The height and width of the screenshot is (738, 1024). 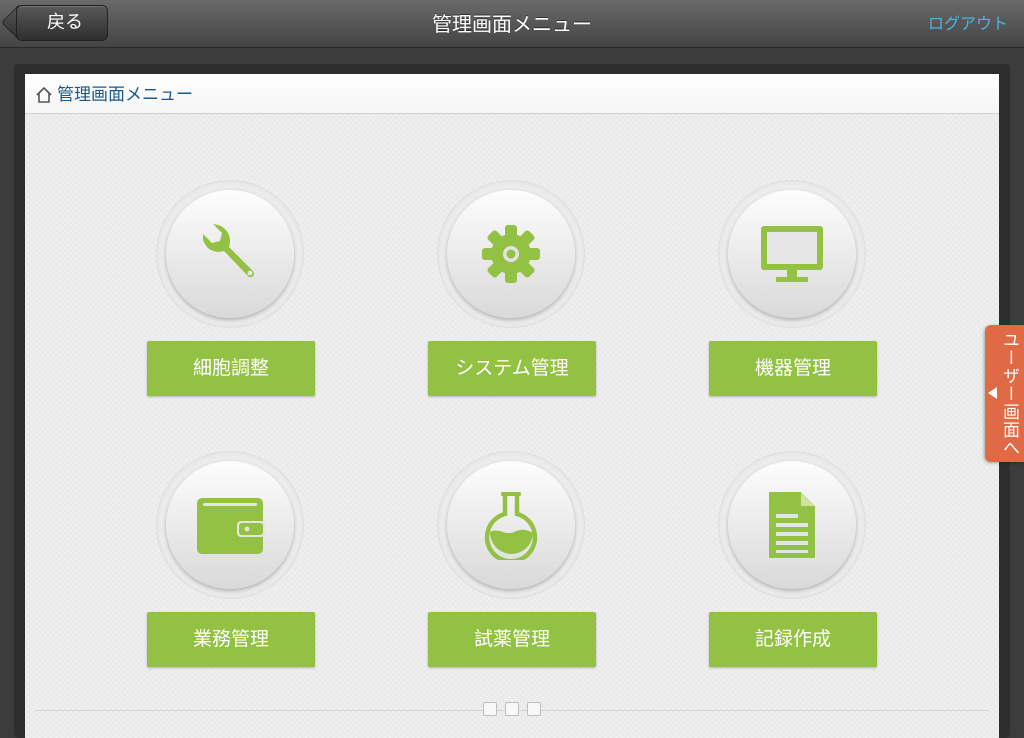 I want to click on document-icon, so click(x=792, y=525).